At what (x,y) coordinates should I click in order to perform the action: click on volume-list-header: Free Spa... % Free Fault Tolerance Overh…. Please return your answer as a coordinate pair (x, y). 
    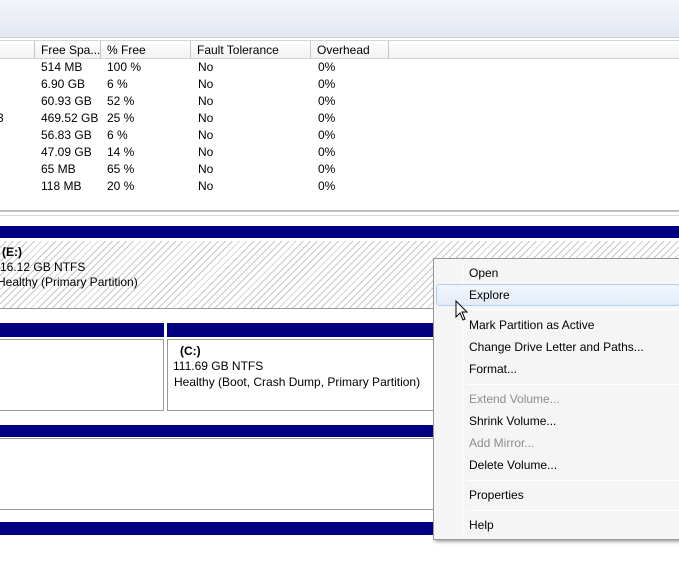
    Looking at the image, I should click on (339, 49).